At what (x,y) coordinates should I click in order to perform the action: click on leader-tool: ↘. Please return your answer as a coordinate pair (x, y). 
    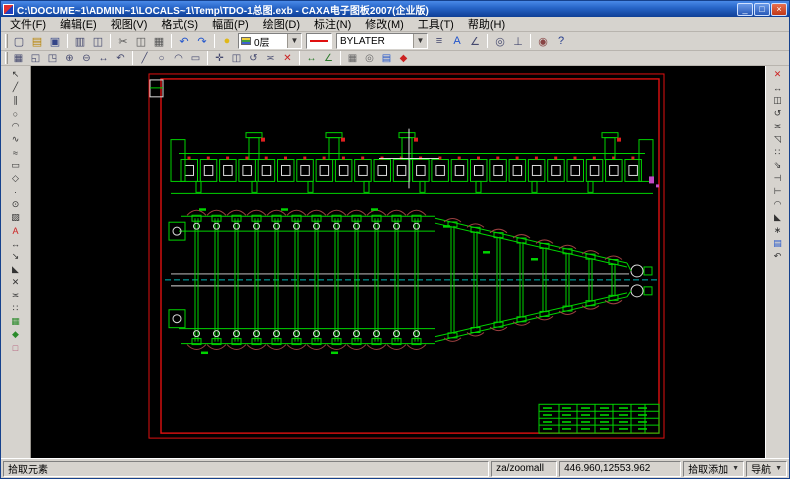
    Looking at the image, I should click on (16, 256).